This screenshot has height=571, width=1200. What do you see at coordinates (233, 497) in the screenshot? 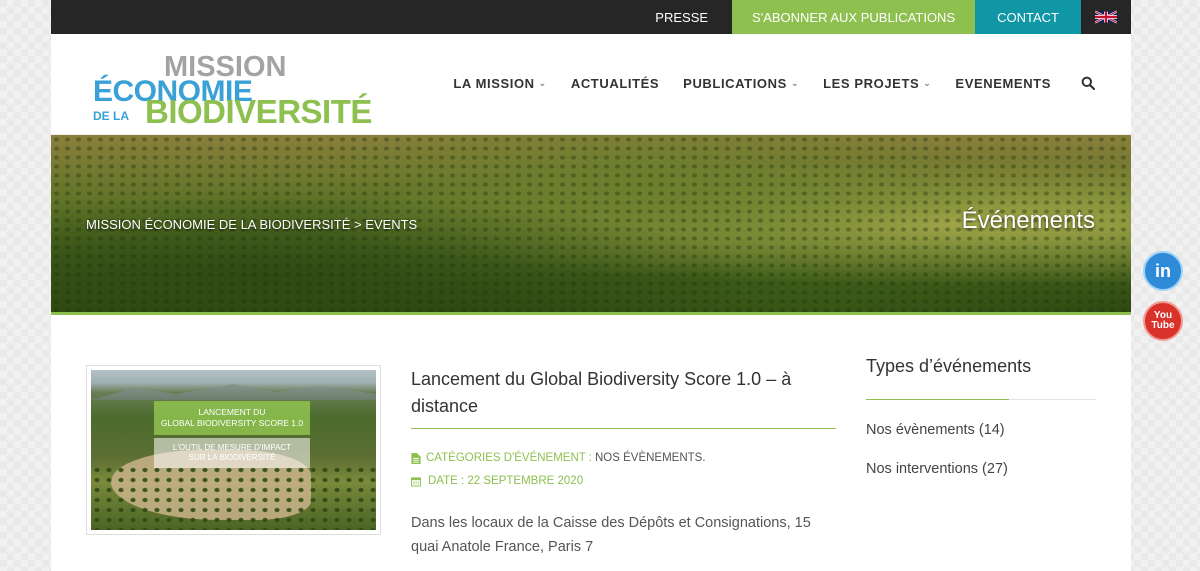
I see `image-plantation` at bounding box center [233, 497].